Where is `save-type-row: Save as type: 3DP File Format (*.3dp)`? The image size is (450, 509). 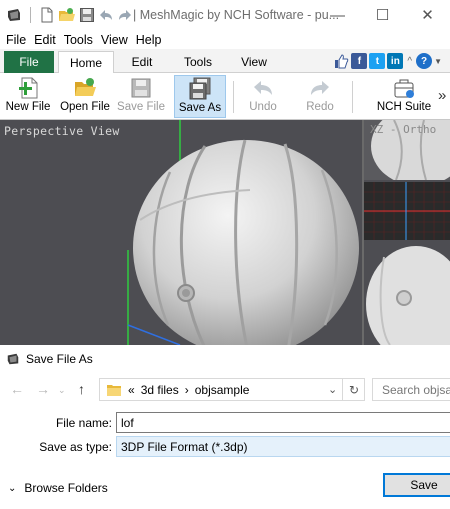 save-type-row: Save as type: 3DP File Format (*.3dp) is located at coordinates (225, 447).